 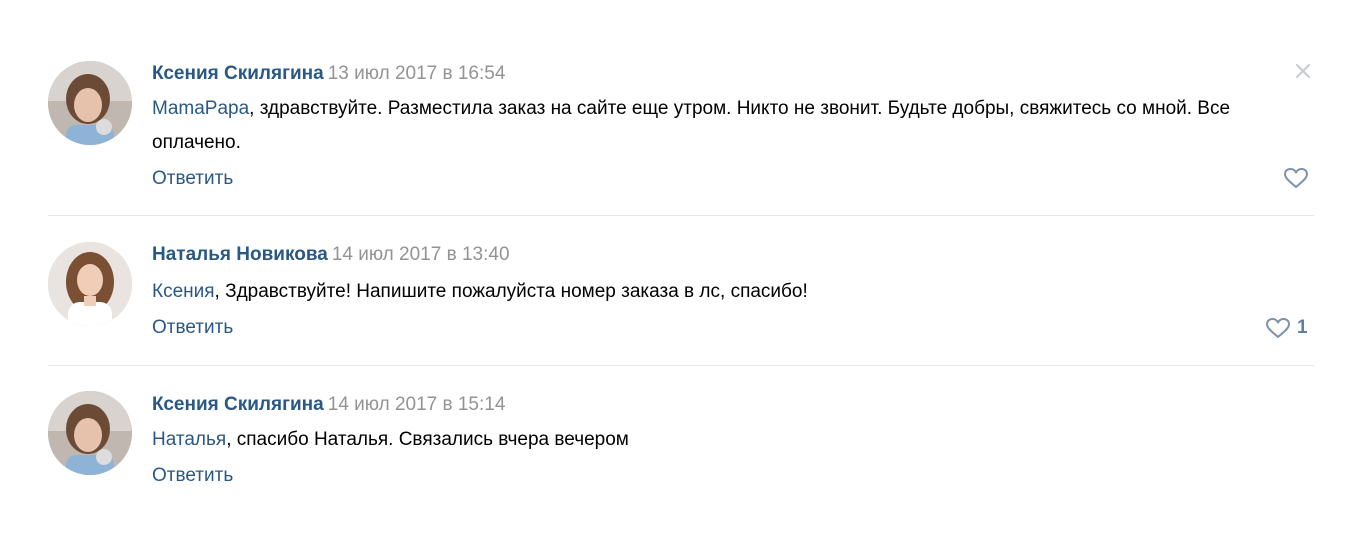 I want to click on like-count: 1, so click(x=1302, y=327).